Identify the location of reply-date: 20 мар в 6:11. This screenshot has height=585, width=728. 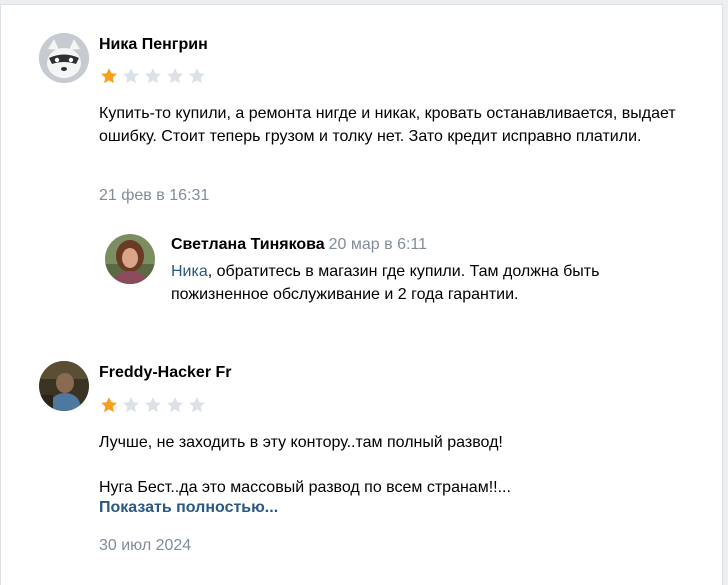
(378, 244).